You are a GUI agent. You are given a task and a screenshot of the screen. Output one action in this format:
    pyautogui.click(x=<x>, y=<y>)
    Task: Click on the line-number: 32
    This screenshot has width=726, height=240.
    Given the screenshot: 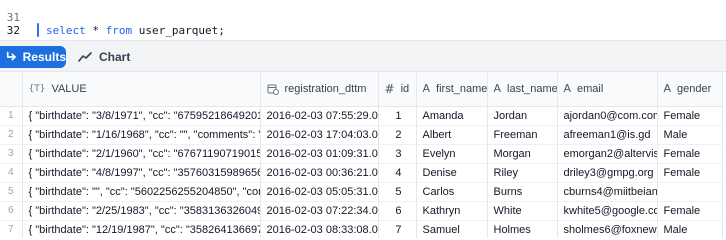 What is the action you would take?
    pyautogui.click(x=13, y=30)
    